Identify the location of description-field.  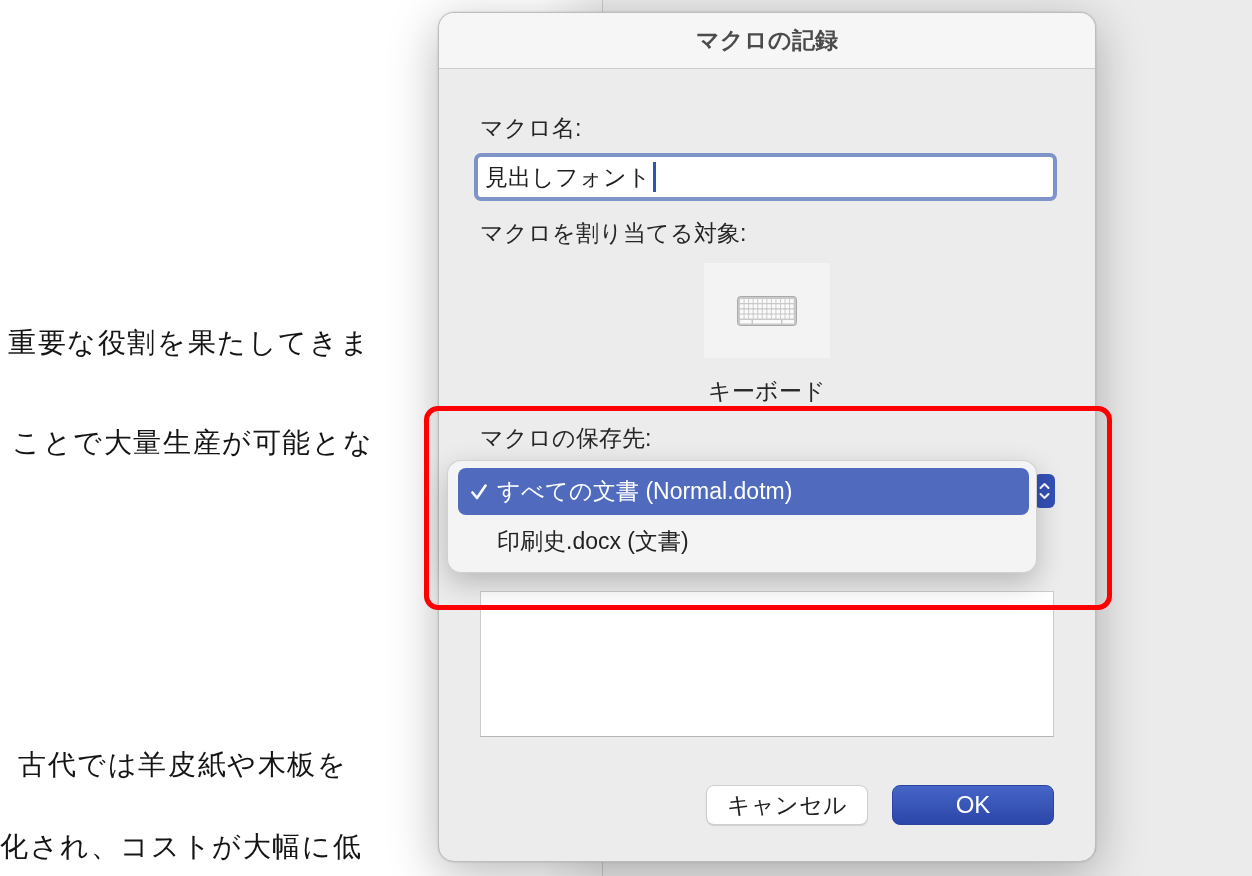
(767, 664).